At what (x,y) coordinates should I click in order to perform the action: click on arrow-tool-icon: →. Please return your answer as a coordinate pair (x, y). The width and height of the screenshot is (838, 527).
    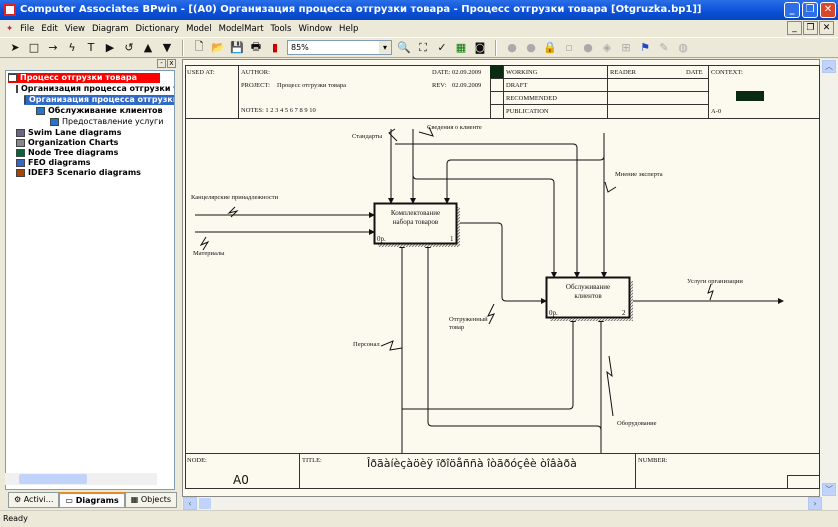
    Looking at the image, I should click on (53, 47).